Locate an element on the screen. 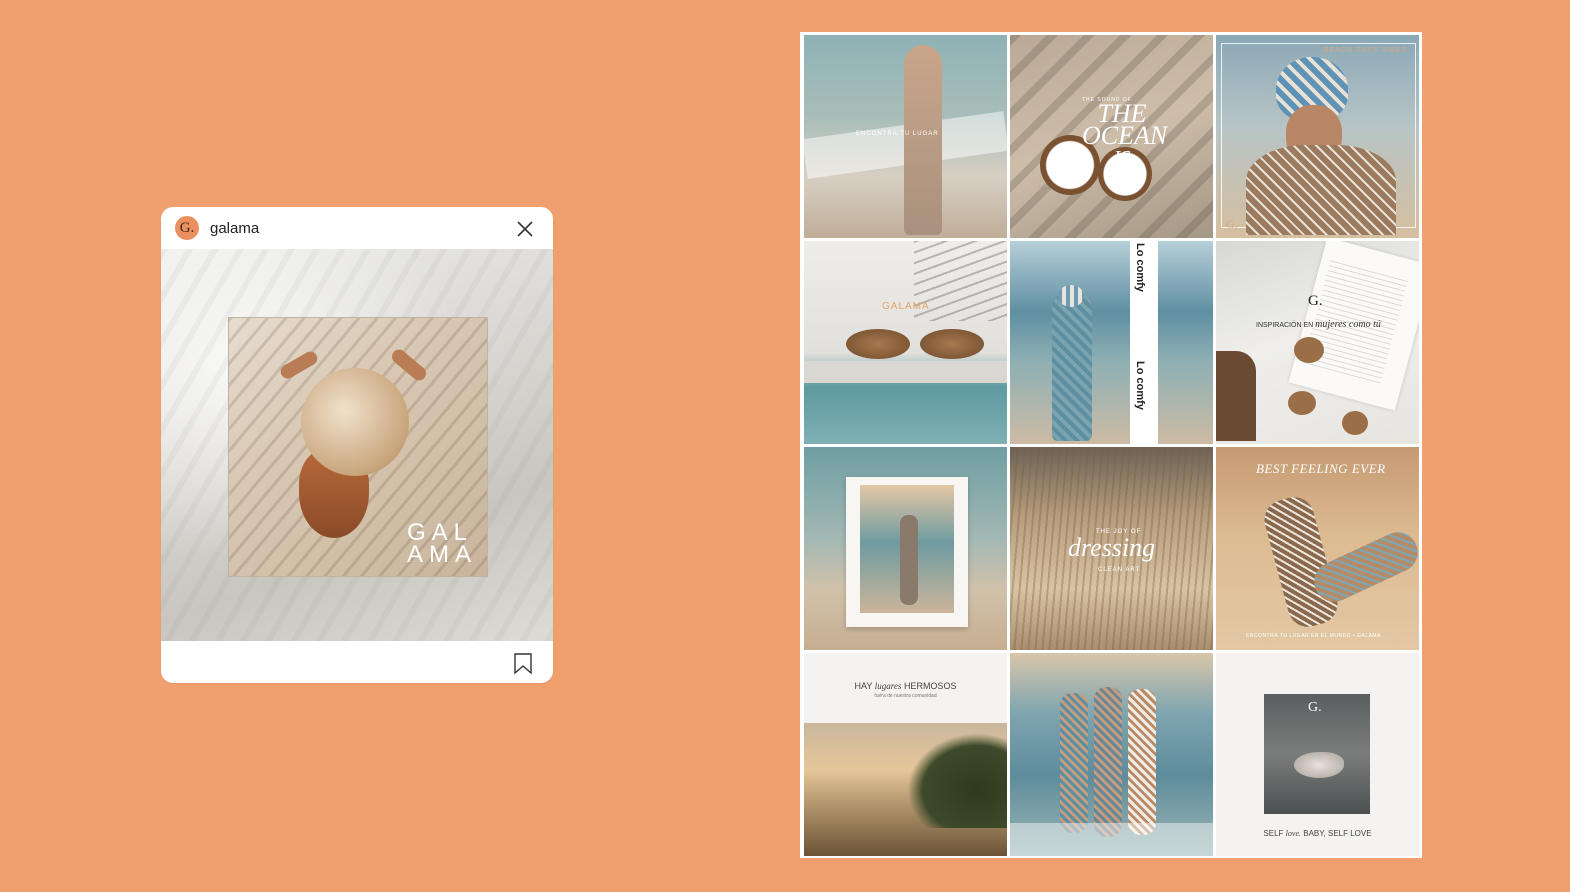 The image size is (1570, 892). post-footer is located at coordinates (357, 662).